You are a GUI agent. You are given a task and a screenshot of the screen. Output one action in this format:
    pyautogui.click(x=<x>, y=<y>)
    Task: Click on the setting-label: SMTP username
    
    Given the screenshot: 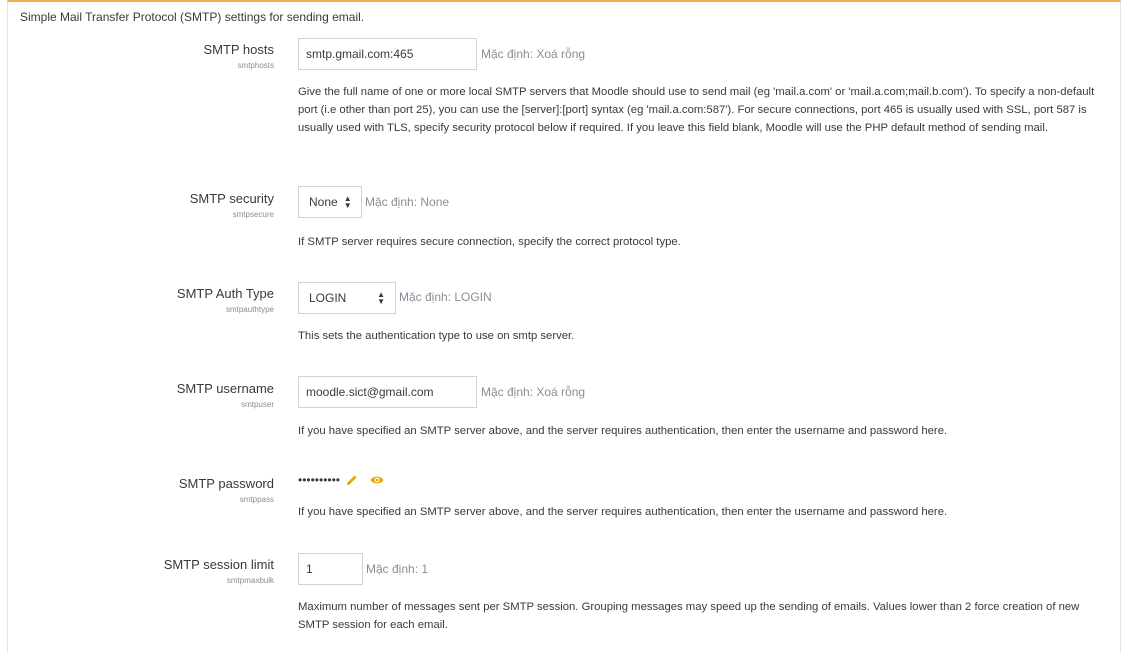 What is the action you would take?
    pyautogui.click(x=225, y=388)
    